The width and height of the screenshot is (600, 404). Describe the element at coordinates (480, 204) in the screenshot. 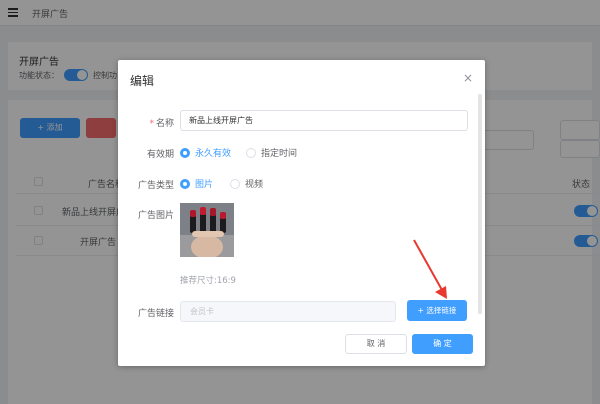

I see `dialog-scrollbar` at that location.